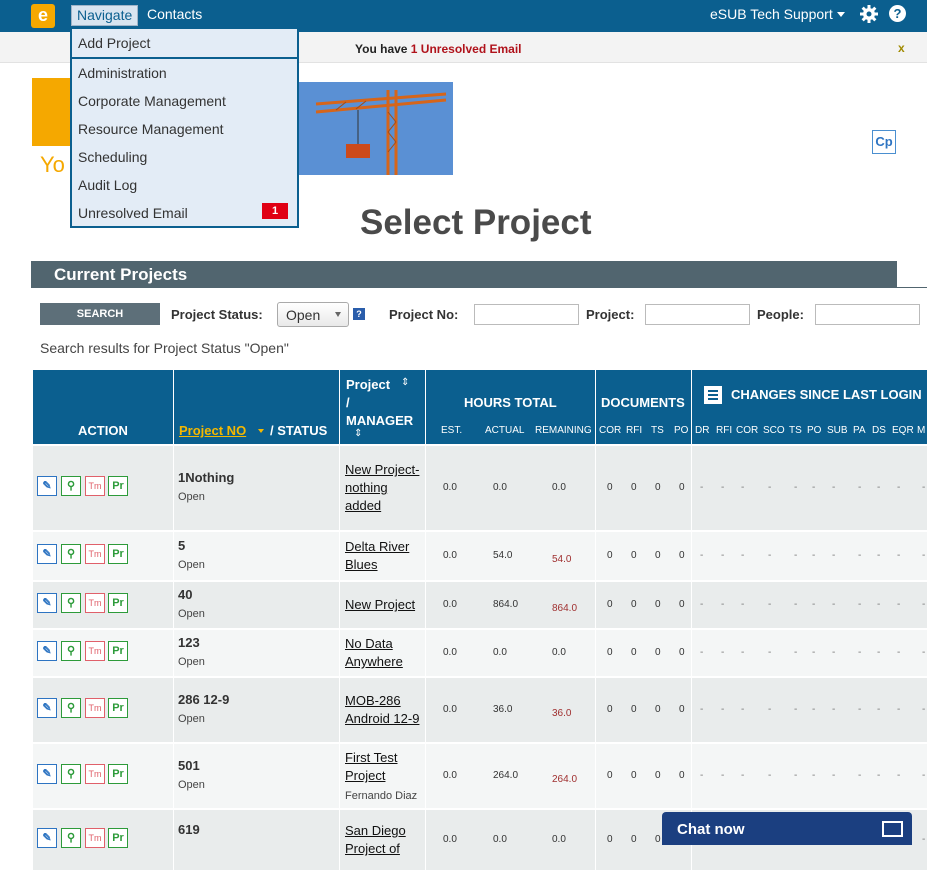 This screenshot has width=927, height=870. I want to click on notice-prefix: You have, so click(383, 49).